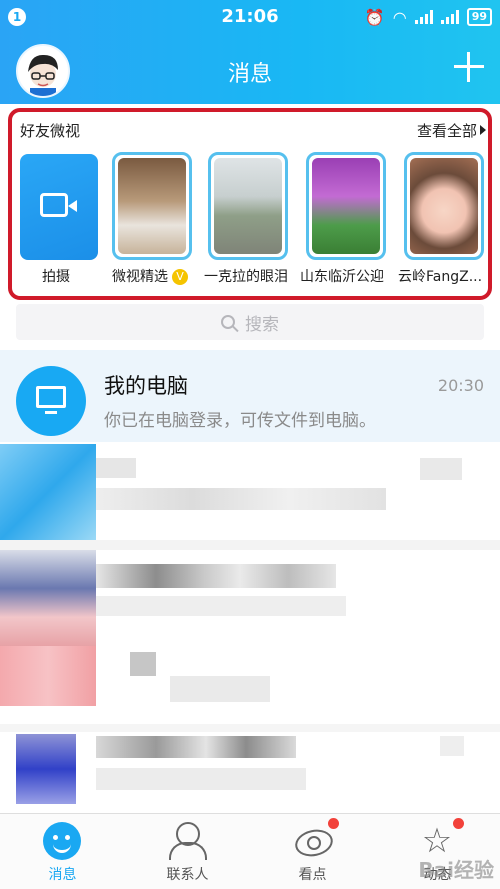  Describe the element at coordinates (262, 324) in the screenshot. I see `search-placeholder: 搜索` at that location.